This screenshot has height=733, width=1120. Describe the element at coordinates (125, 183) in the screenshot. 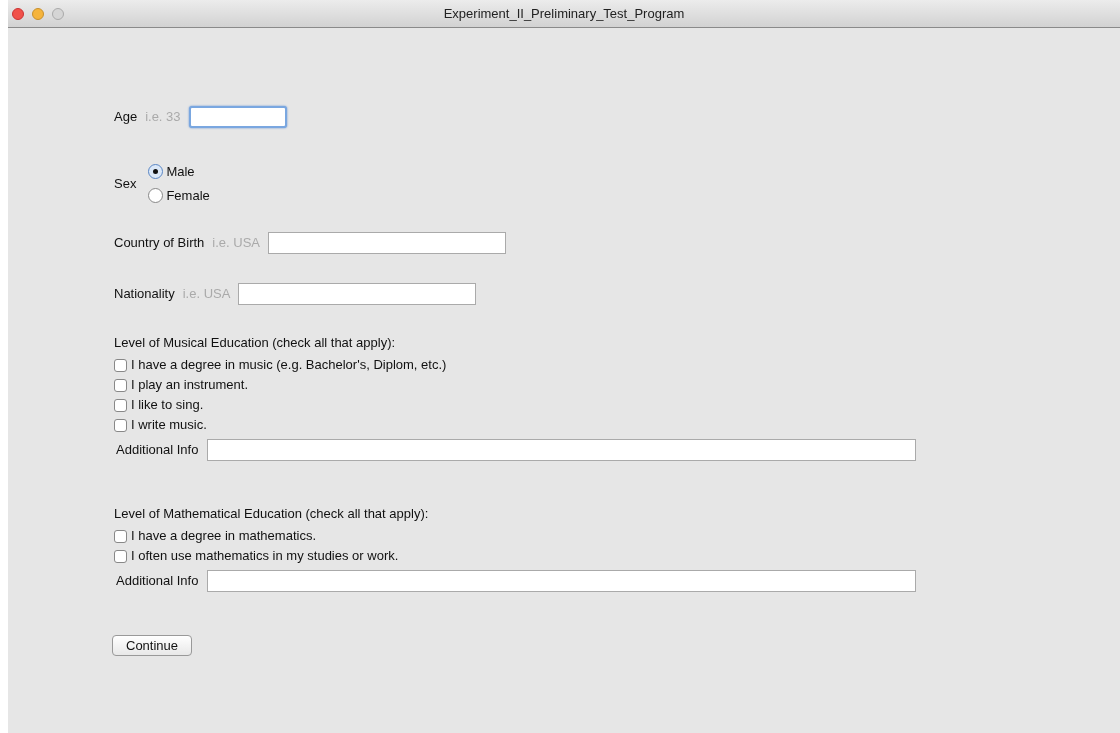

I see `field-label: Sex` at that location.